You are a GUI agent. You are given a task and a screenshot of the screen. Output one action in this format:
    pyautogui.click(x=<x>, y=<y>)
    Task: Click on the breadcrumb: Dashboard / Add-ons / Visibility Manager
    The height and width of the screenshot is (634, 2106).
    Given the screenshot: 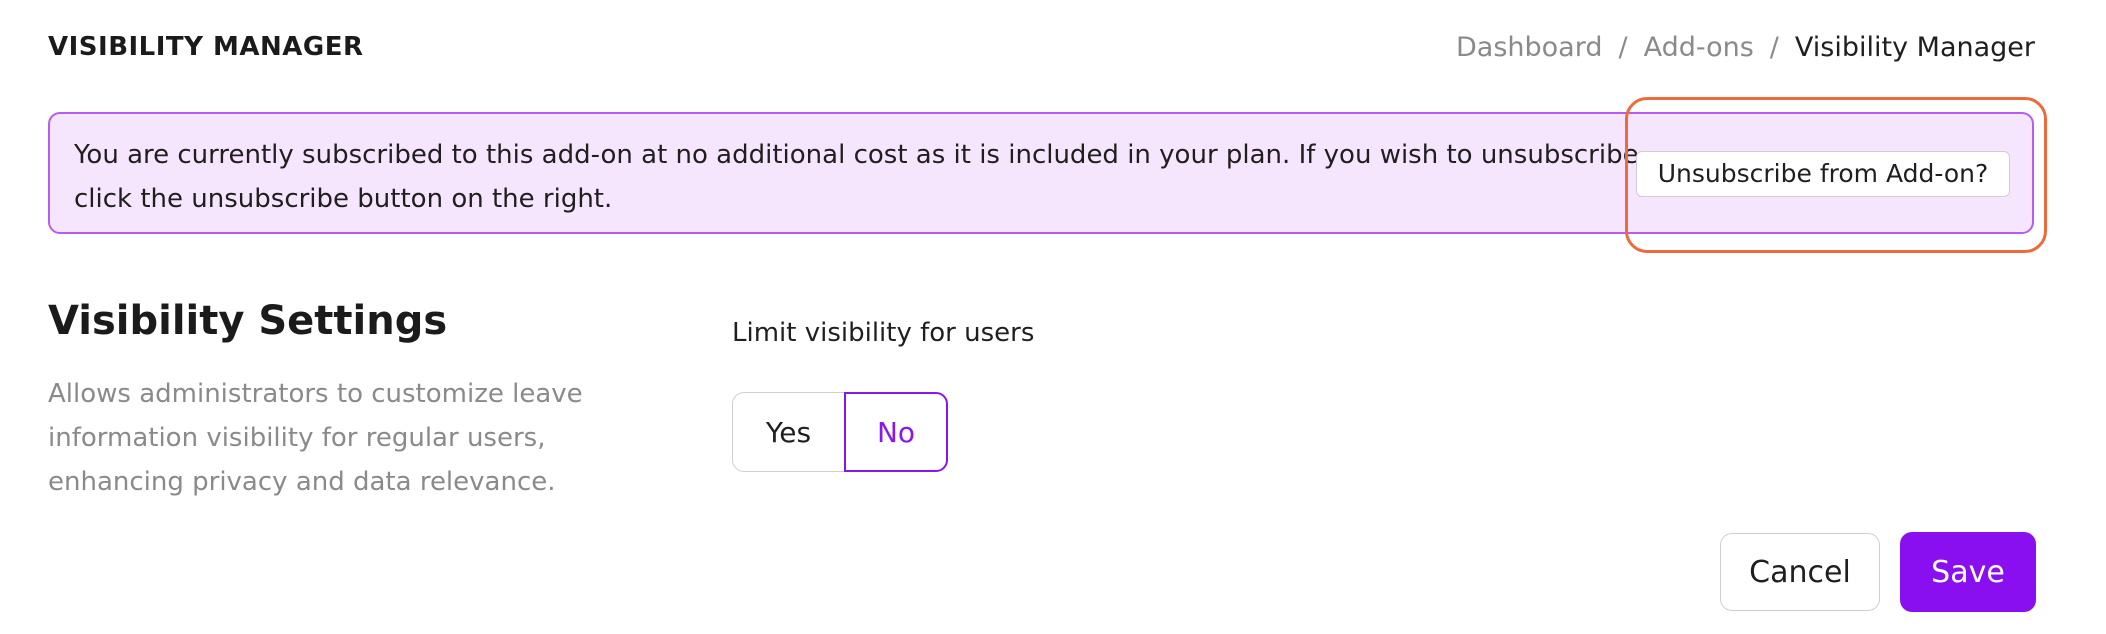 What is the action you would take?
    pyautogui.click(x=1745, y=47)
    